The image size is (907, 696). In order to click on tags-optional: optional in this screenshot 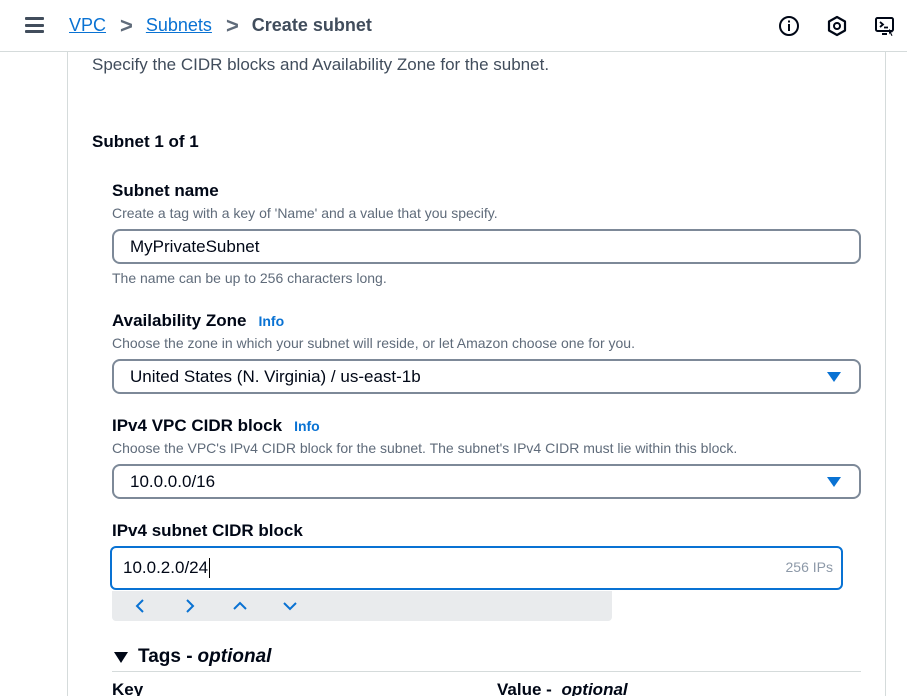, I will do `click(234, 656)`.